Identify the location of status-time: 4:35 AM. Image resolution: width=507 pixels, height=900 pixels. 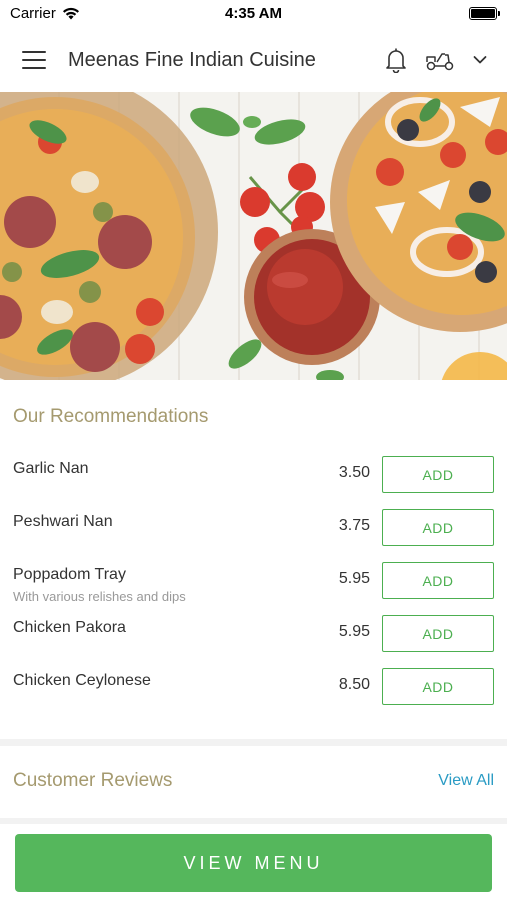
(253, 13).